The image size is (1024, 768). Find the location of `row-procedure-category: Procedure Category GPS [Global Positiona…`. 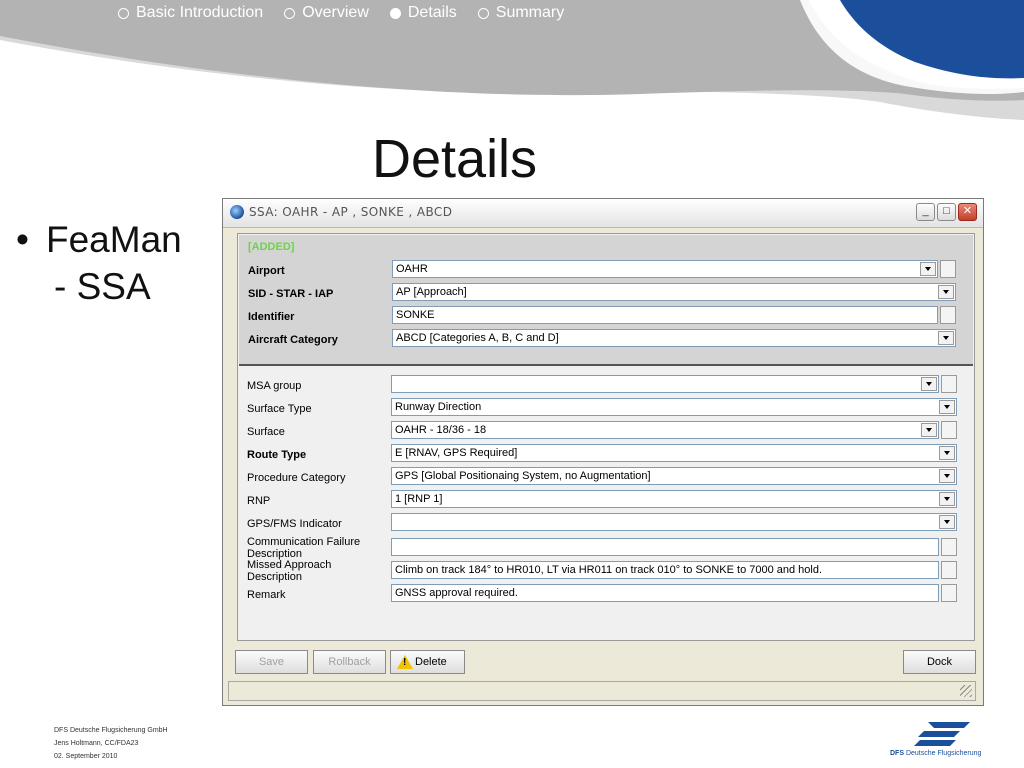

row-procedure-category: Procedure Category GPS [Global Positiona… is located at coordinates (605, 477).